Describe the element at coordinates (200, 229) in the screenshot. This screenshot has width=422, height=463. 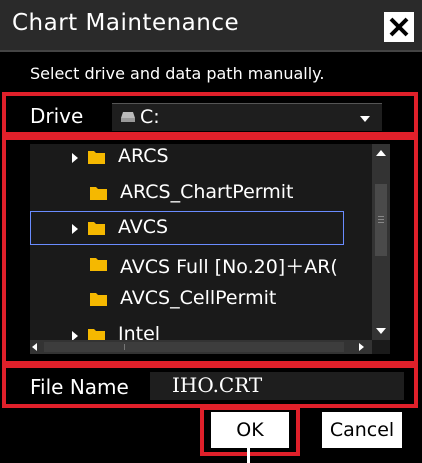
I see `folder-item: AVCS` at that location.